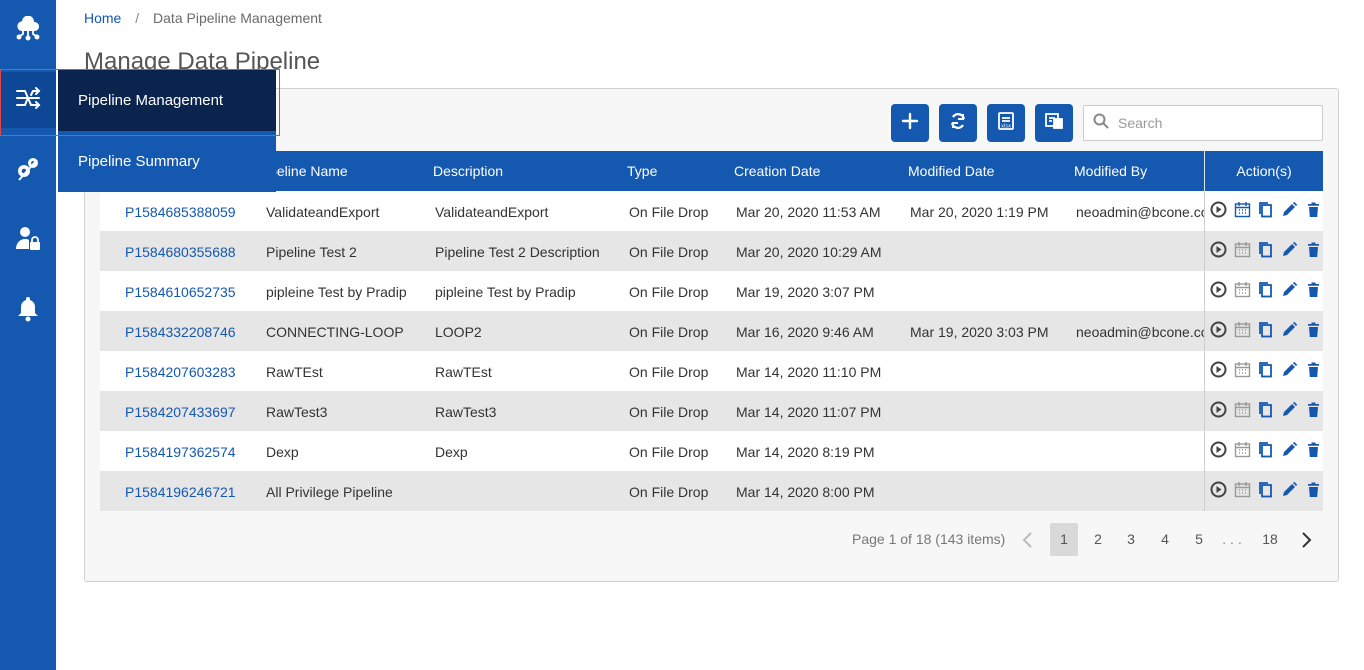 Image resolution: width=1364 pixels, height=670 pixels. I want to click on modified-date-cell, so click(990, 491).